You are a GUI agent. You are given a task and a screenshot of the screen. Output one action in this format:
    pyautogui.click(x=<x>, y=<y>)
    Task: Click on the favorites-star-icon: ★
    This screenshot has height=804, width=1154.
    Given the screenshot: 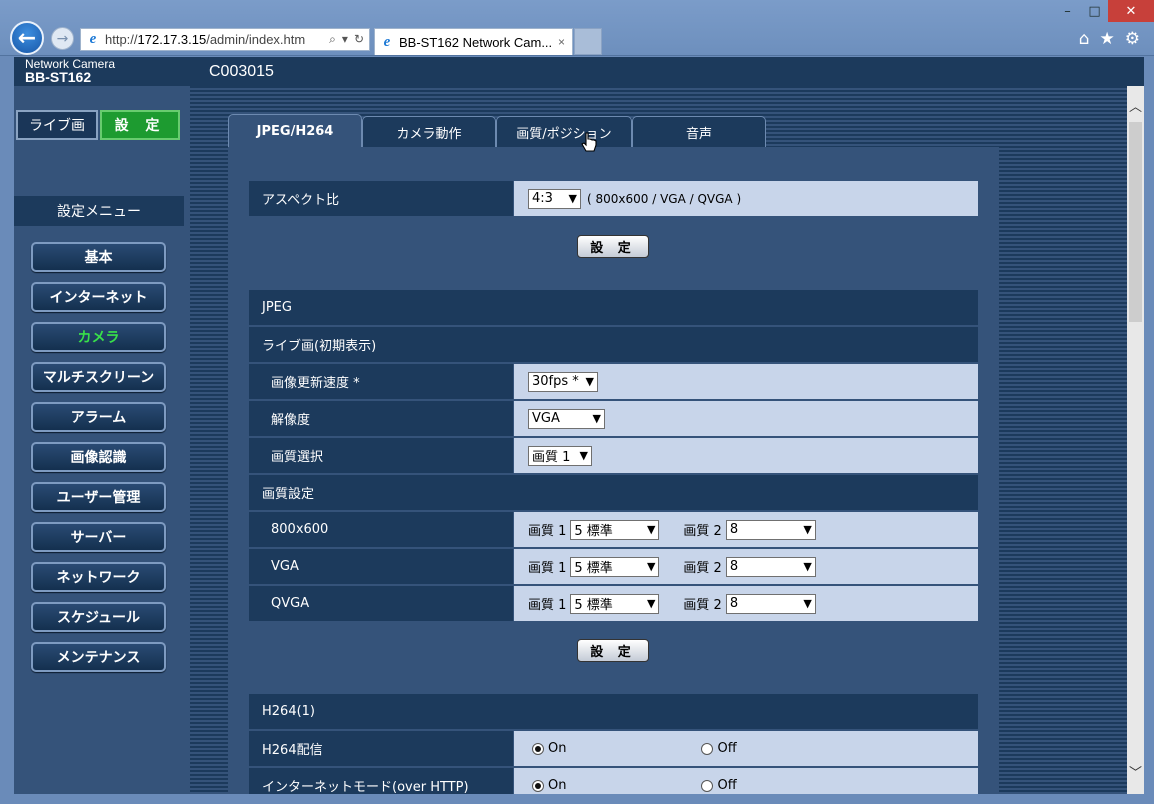 What is the action you would take?
    pyautogui.click(x=1107, y=39)
    